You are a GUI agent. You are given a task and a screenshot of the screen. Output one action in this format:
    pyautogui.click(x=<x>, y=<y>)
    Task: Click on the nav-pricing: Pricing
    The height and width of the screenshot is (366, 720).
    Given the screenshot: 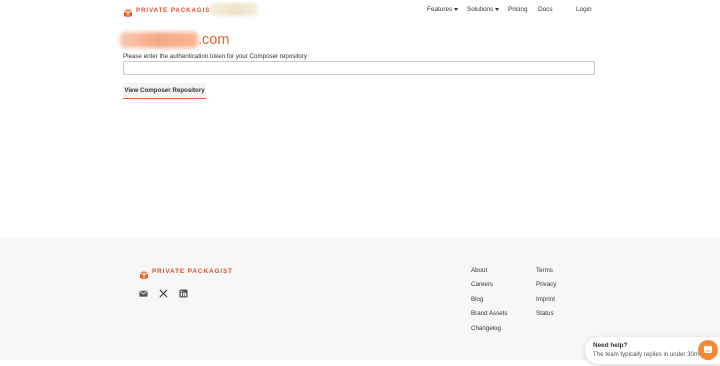 What is the action you would take?
    pyautogui.click(x=518, y=9)
    